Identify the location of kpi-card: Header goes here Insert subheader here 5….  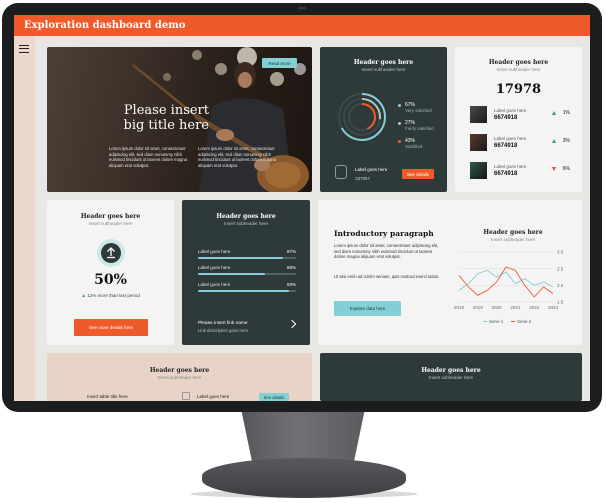
(110, 272).